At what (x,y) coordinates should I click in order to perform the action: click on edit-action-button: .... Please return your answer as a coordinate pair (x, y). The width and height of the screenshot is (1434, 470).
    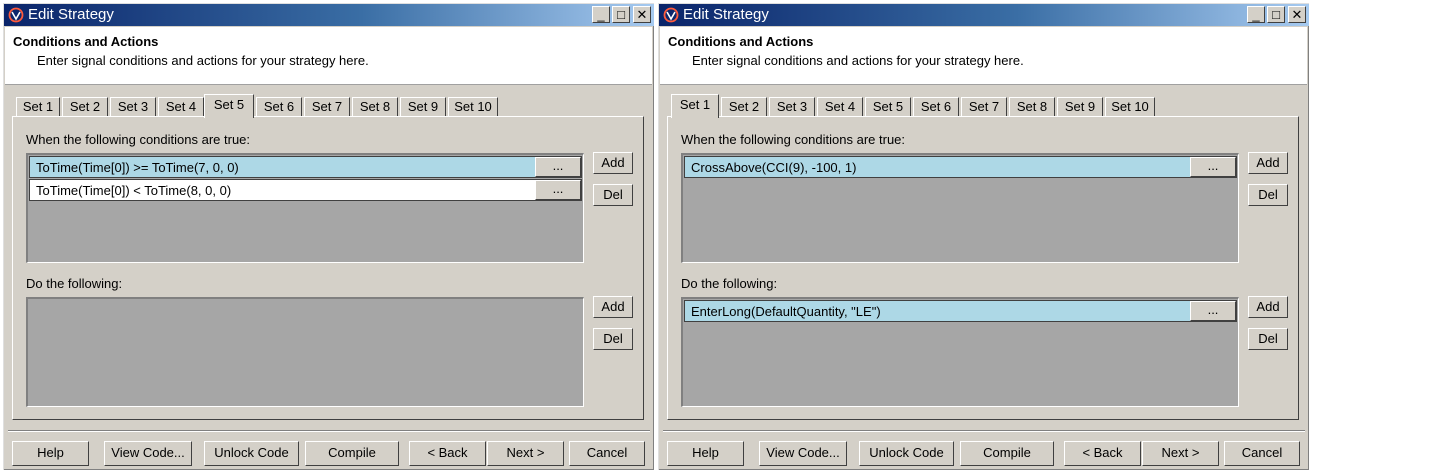
    Looking at the image, I should click on (1213, 311).